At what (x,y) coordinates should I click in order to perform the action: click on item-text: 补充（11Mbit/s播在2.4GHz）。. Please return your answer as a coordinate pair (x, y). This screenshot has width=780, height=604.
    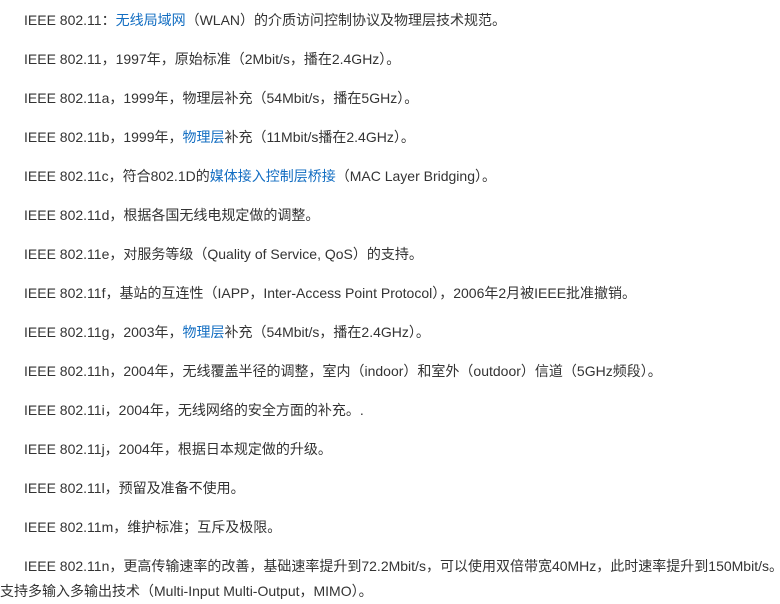
    Looking at the image, I should click on (319, 137).